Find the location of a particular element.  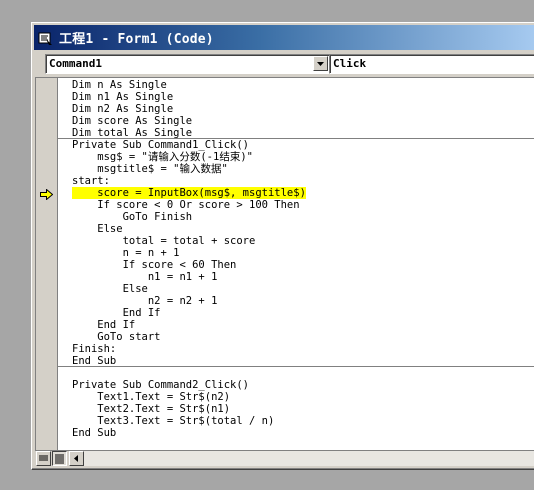

editor-bottom-bar is located at coordinates (284, 458).